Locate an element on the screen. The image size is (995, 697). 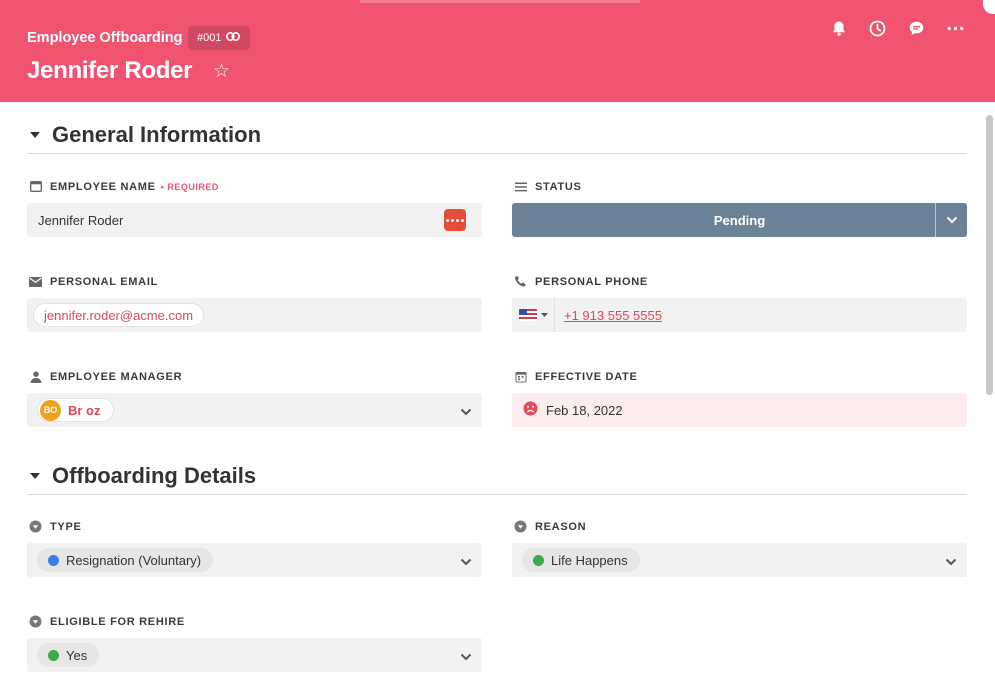
list-icon is located at coordinates (520, 186).